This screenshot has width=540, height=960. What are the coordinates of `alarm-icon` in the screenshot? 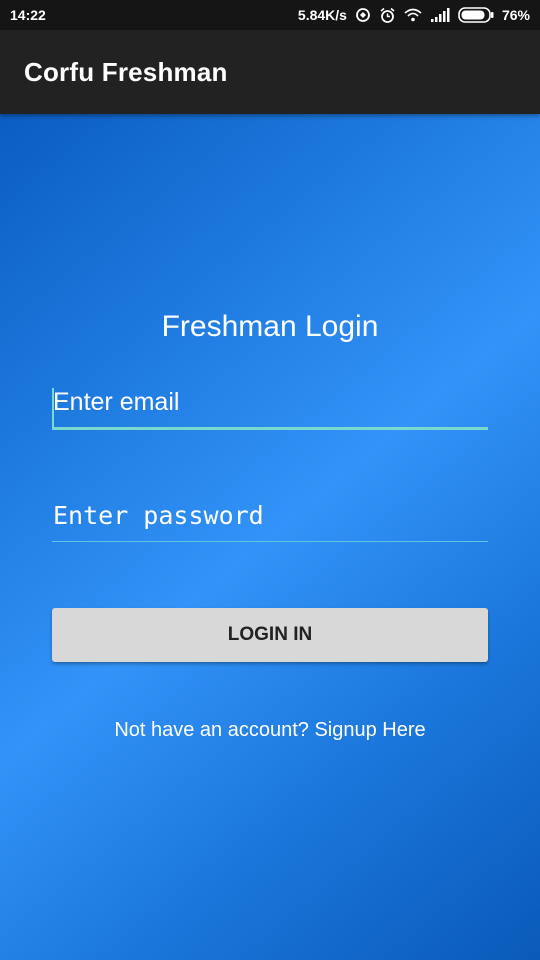 It's located at (387, 15).